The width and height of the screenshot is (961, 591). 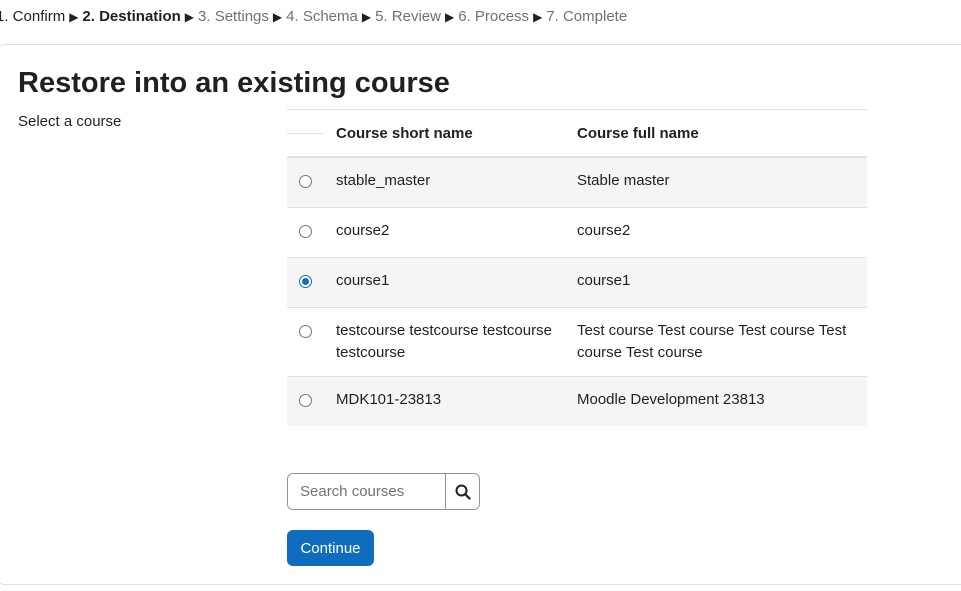 I want to click on step-destination: 2. Destination, so click(x=131, y=16).